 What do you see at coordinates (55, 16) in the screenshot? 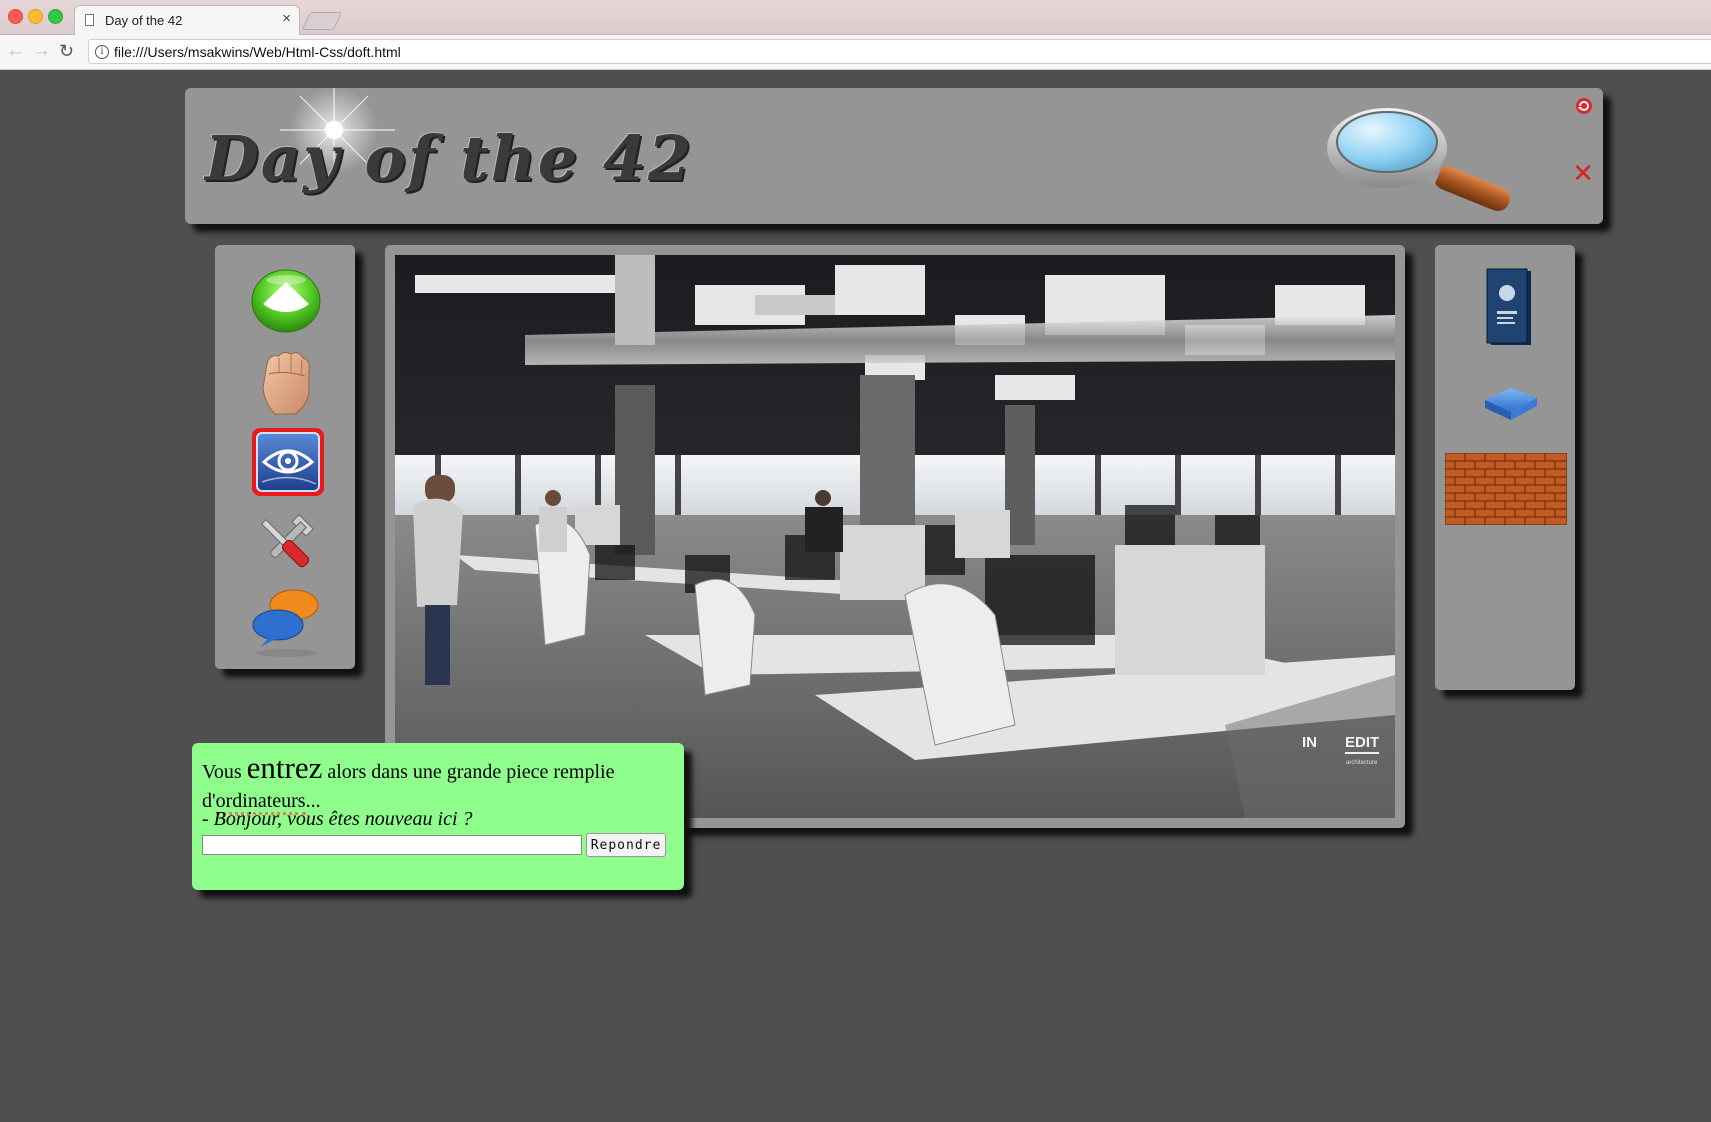
I see `window-zoom-button` at bounding box center [55, 16].